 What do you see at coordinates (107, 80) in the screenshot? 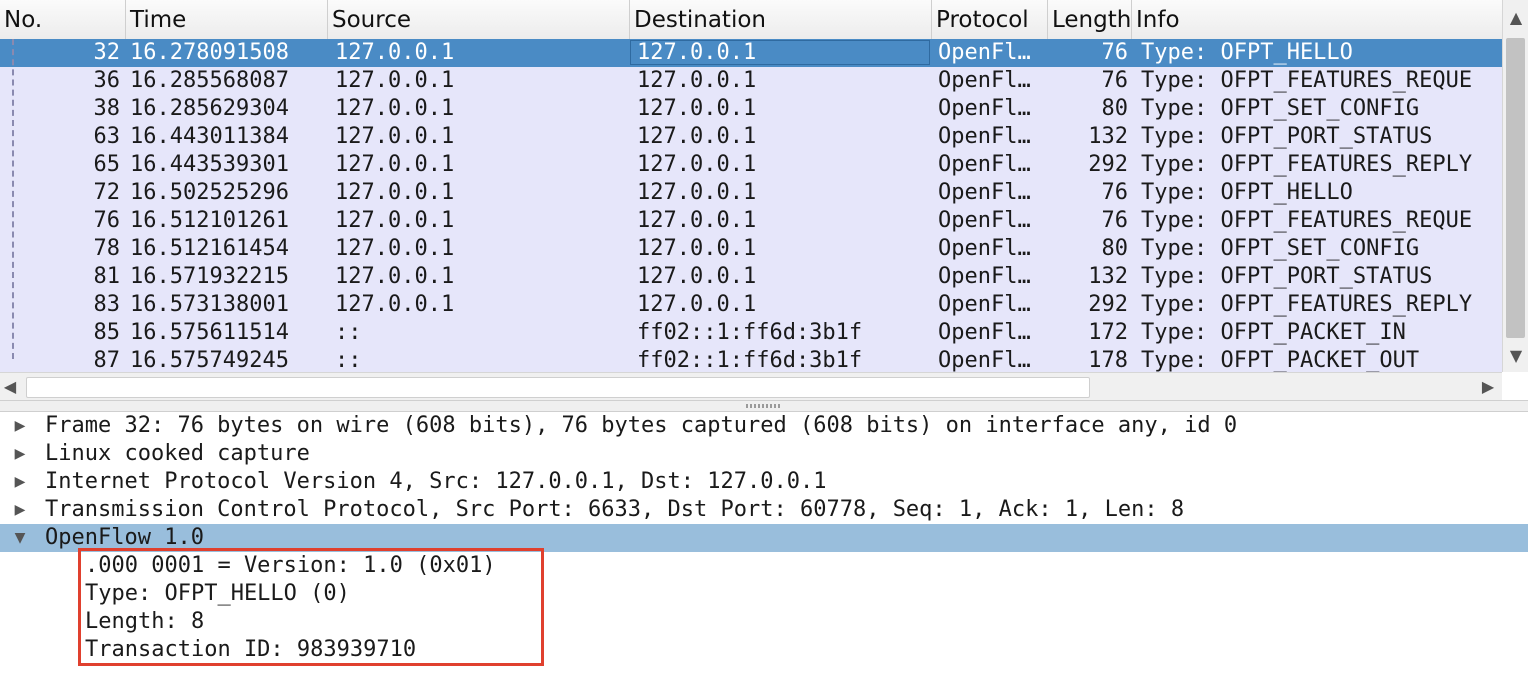
I see `packet-number-cell: 36` at bounding box center [107, 80].